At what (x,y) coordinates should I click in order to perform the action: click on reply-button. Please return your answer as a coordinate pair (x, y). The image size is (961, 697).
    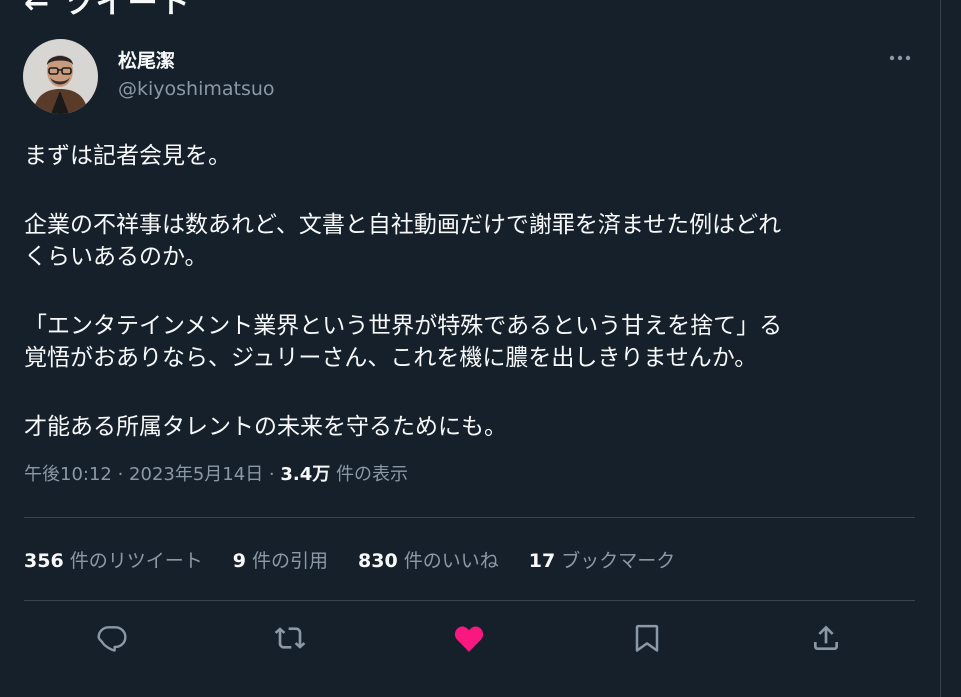
    Looking at the image, I should click on (112, 638).